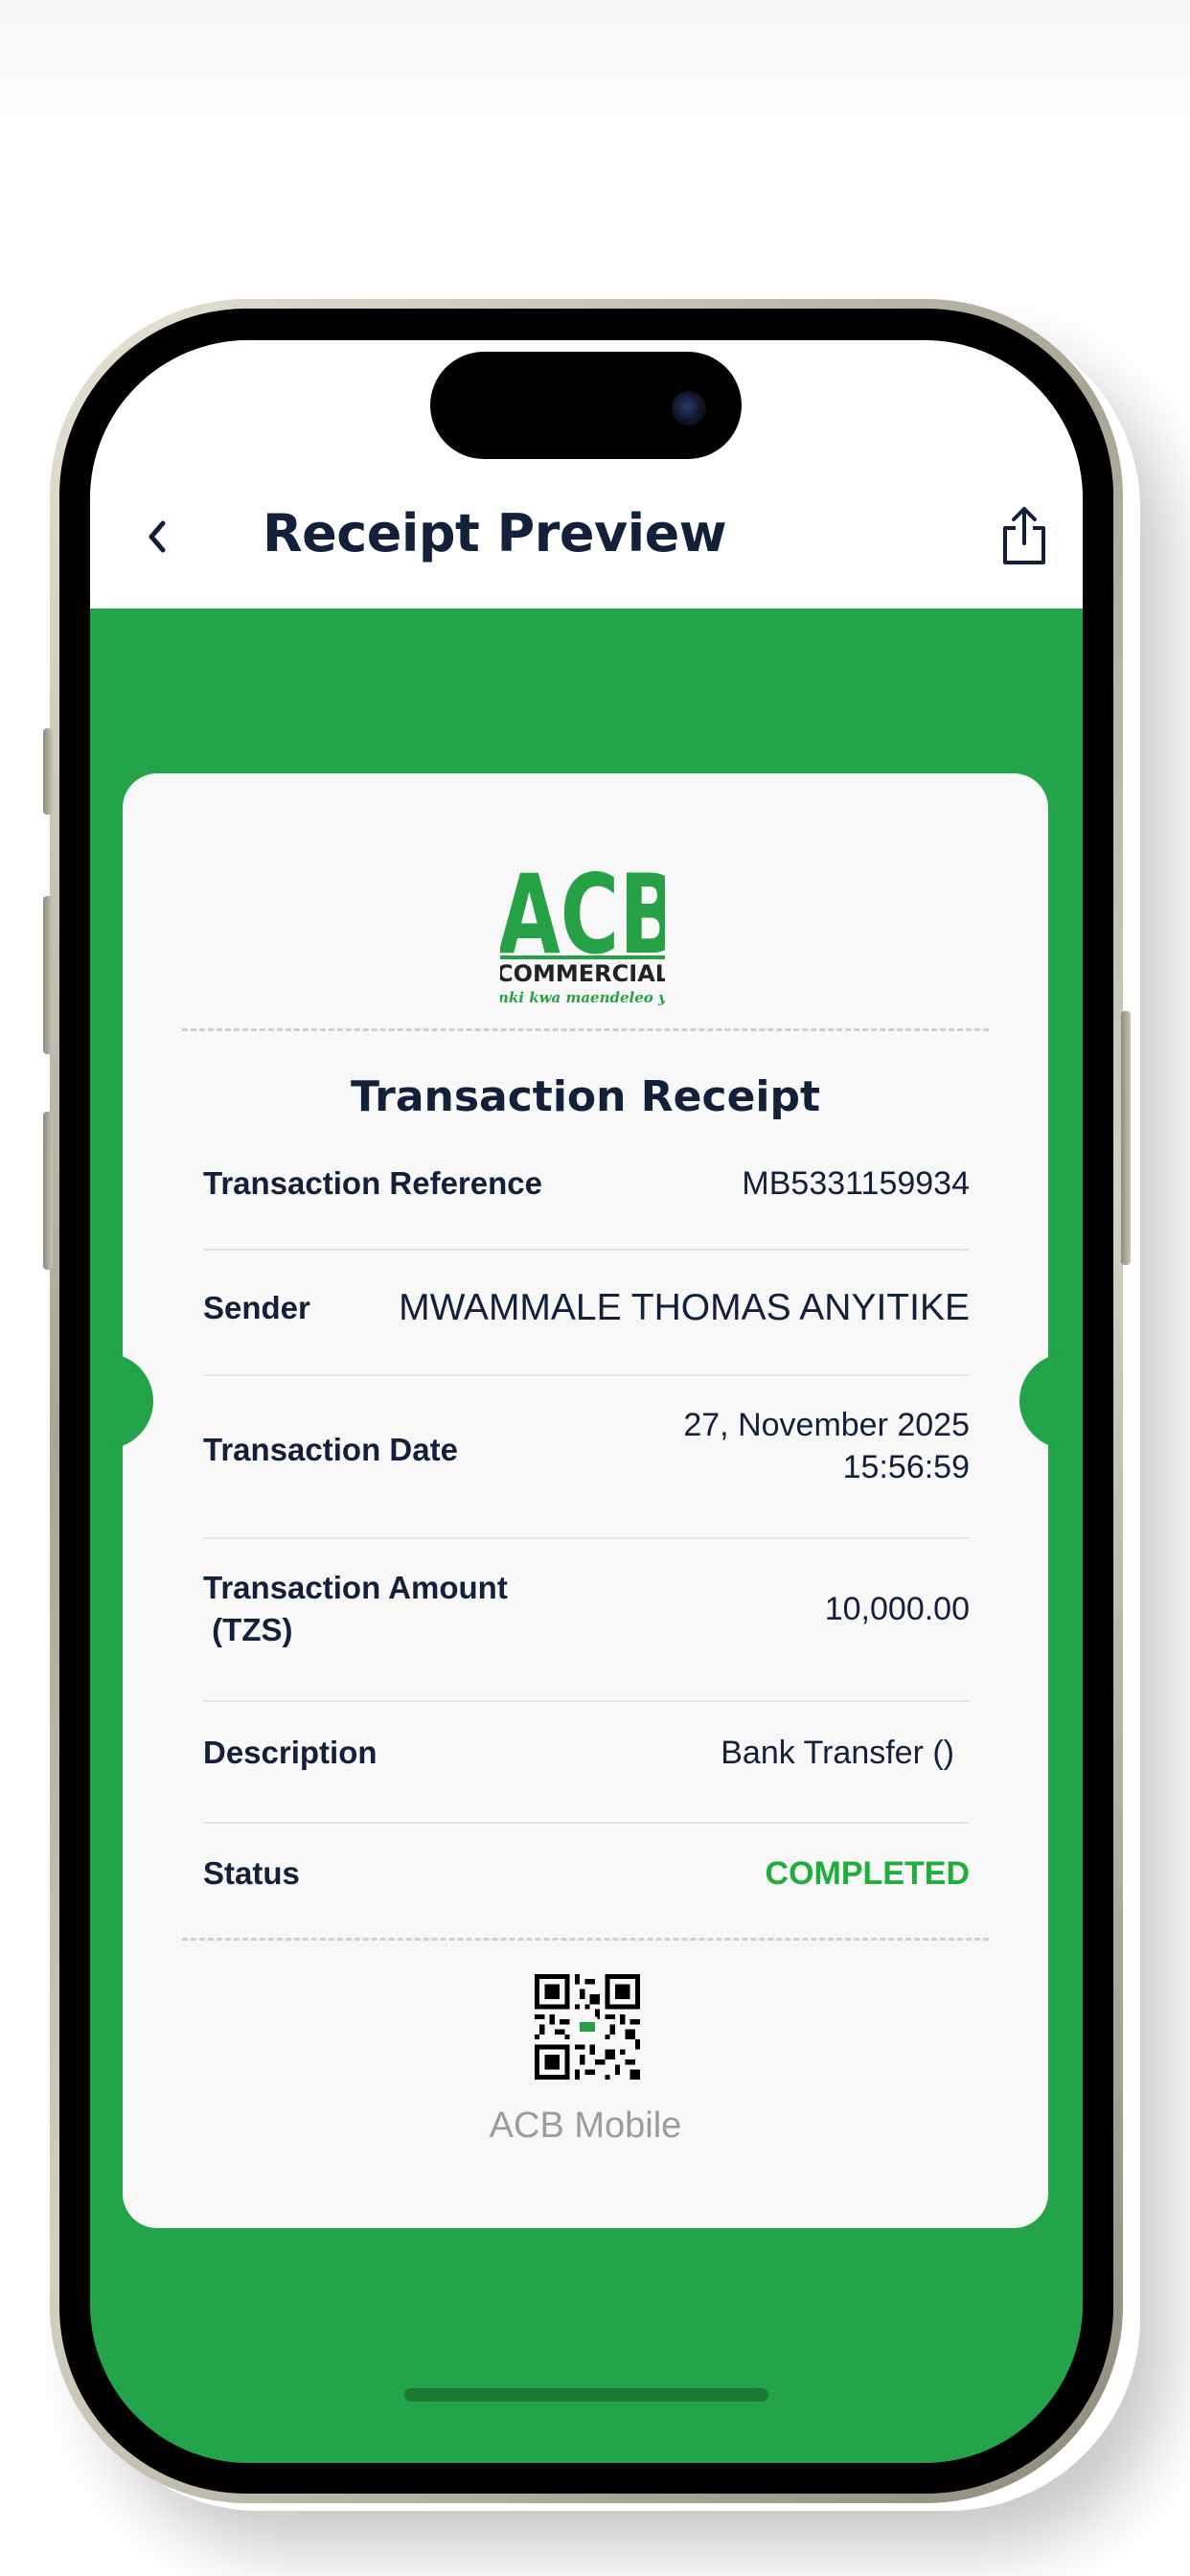 Image resolution: width=1190 pixels, height=2576 pixels. I want to click on volume-up-button, so click(48, 975).